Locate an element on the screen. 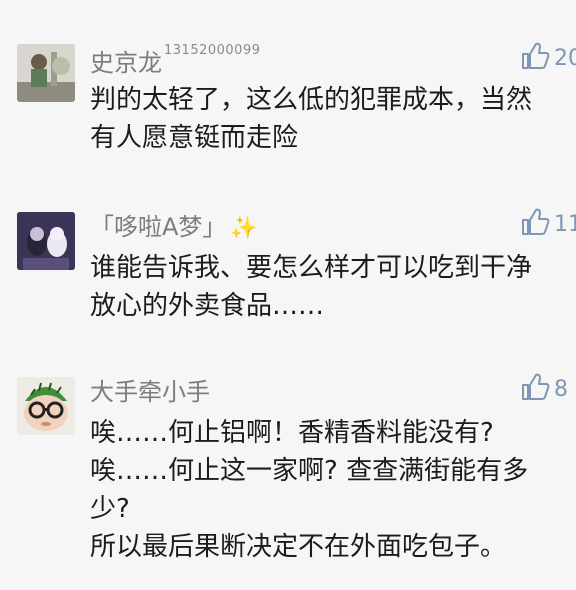 Image resolution: width=576 pixels, height=590 pixels. like-count: 8 is located at coordinates (561, 389).